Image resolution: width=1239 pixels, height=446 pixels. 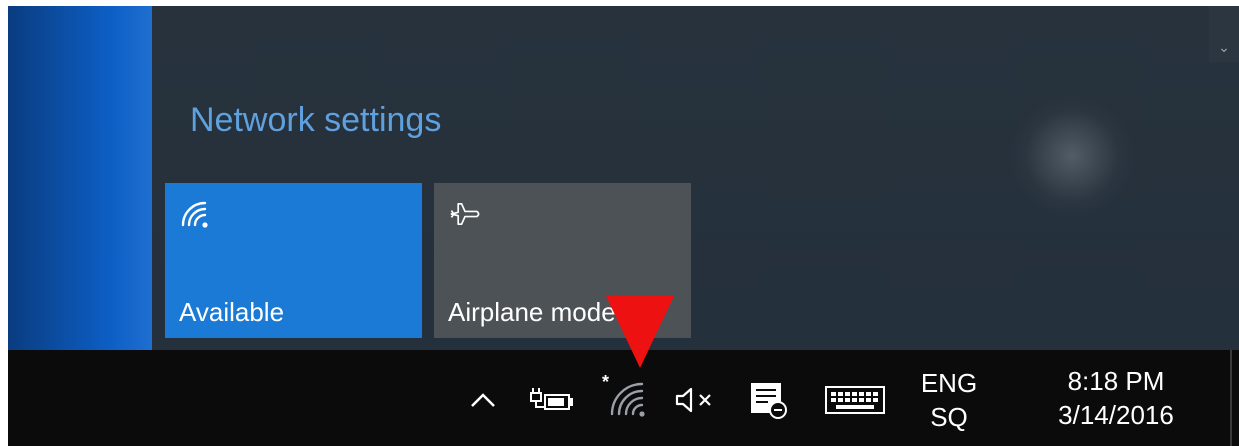 I want to click on airplane-icon, so click(x=465, y=214).